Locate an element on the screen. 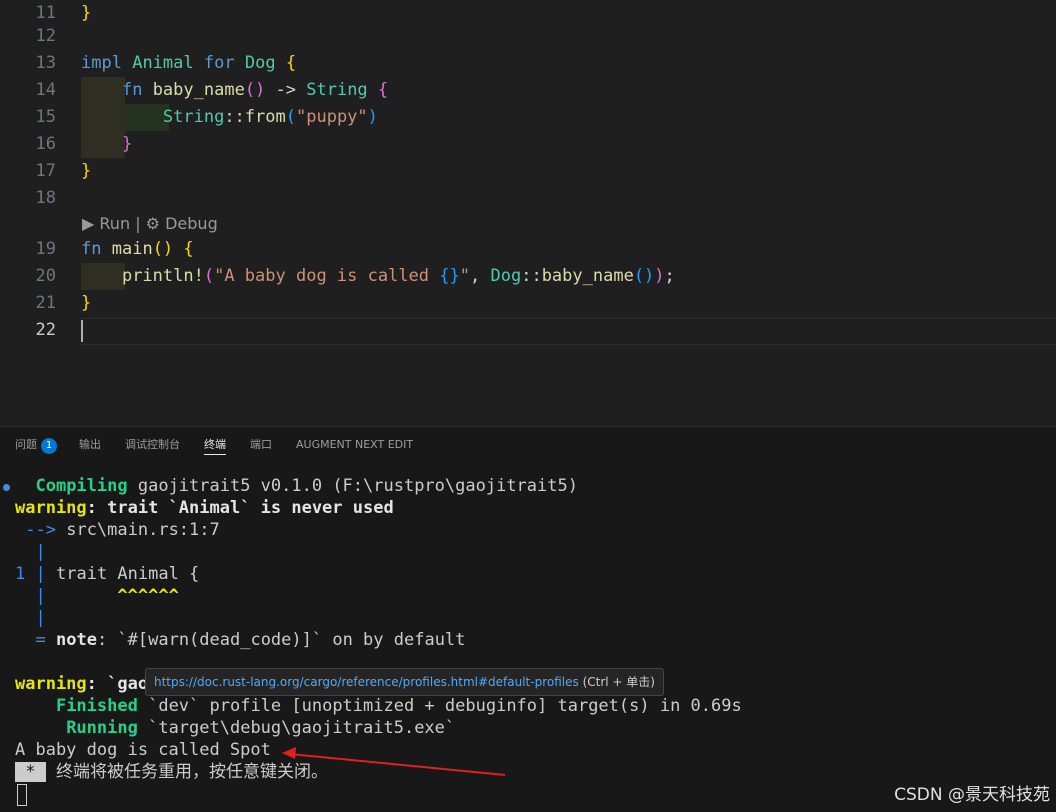 This screenshot has width=1056, height=812. annotation-arrow-icon is located at coordinates (394, 761).